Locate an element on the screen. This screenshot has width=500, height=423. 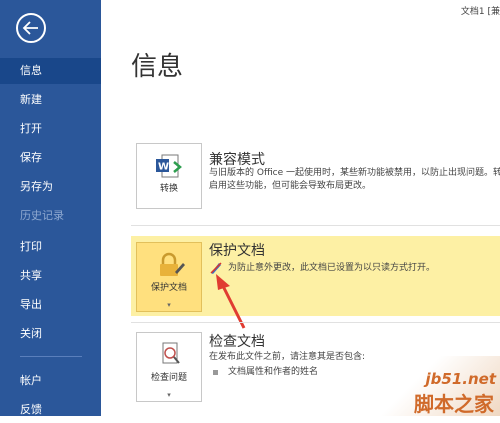
nav-open: 打开 is located at coordinates (50, 129).